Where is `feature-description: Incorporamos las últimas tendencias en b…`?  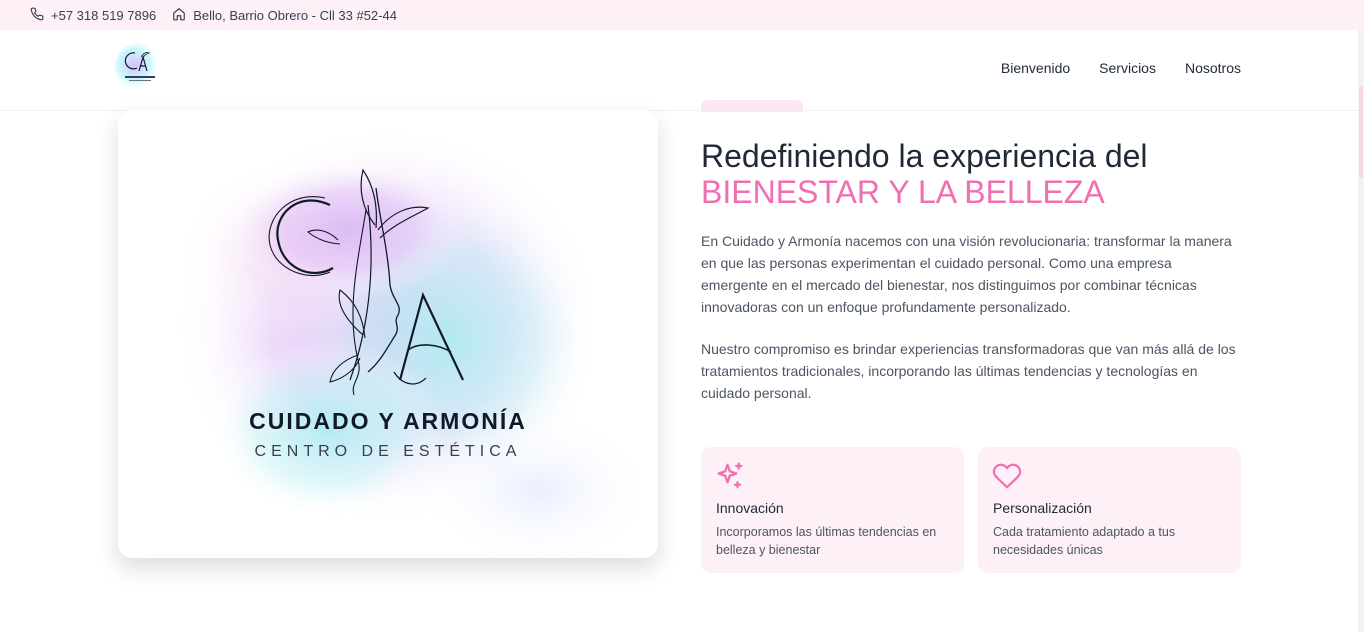 feature-description: Incorporamos las últimas tendencias en b… is located at coordinates (826, 541).